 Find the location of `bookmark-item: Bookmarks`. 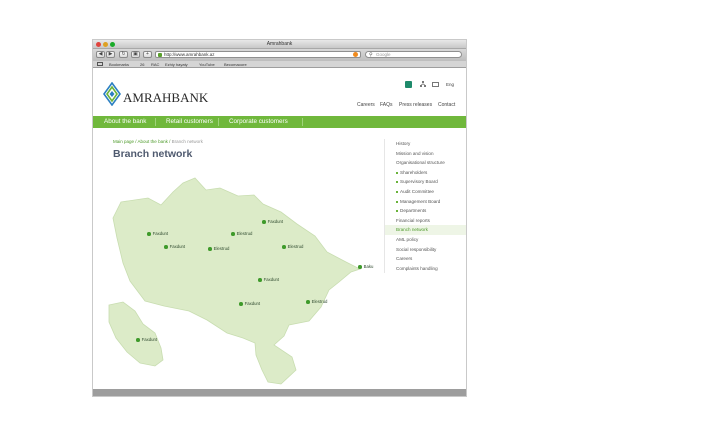

bookmark-item: Bookmarks is located at coordinates (119, 64).